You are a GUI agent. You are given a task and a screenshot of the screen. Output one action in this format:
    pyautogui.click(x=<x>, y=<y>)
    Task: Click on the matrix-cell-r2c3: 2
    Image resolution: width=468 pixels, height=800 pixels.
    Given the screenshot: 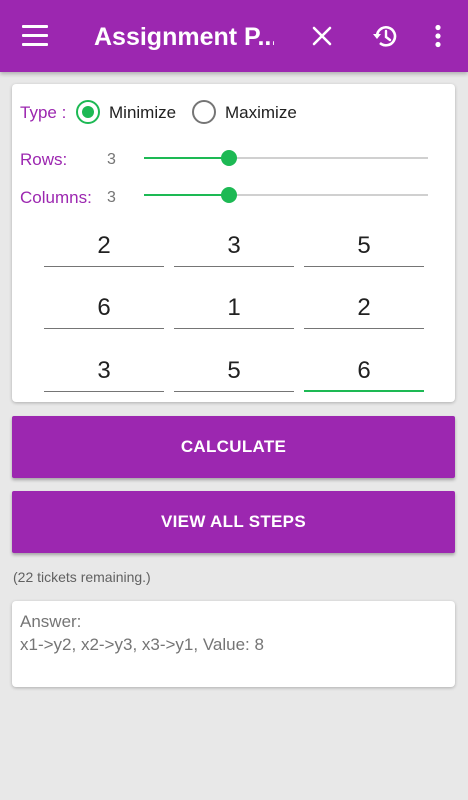 What is the action you would take?
    pyautogui.click(x=364, y=309)
    